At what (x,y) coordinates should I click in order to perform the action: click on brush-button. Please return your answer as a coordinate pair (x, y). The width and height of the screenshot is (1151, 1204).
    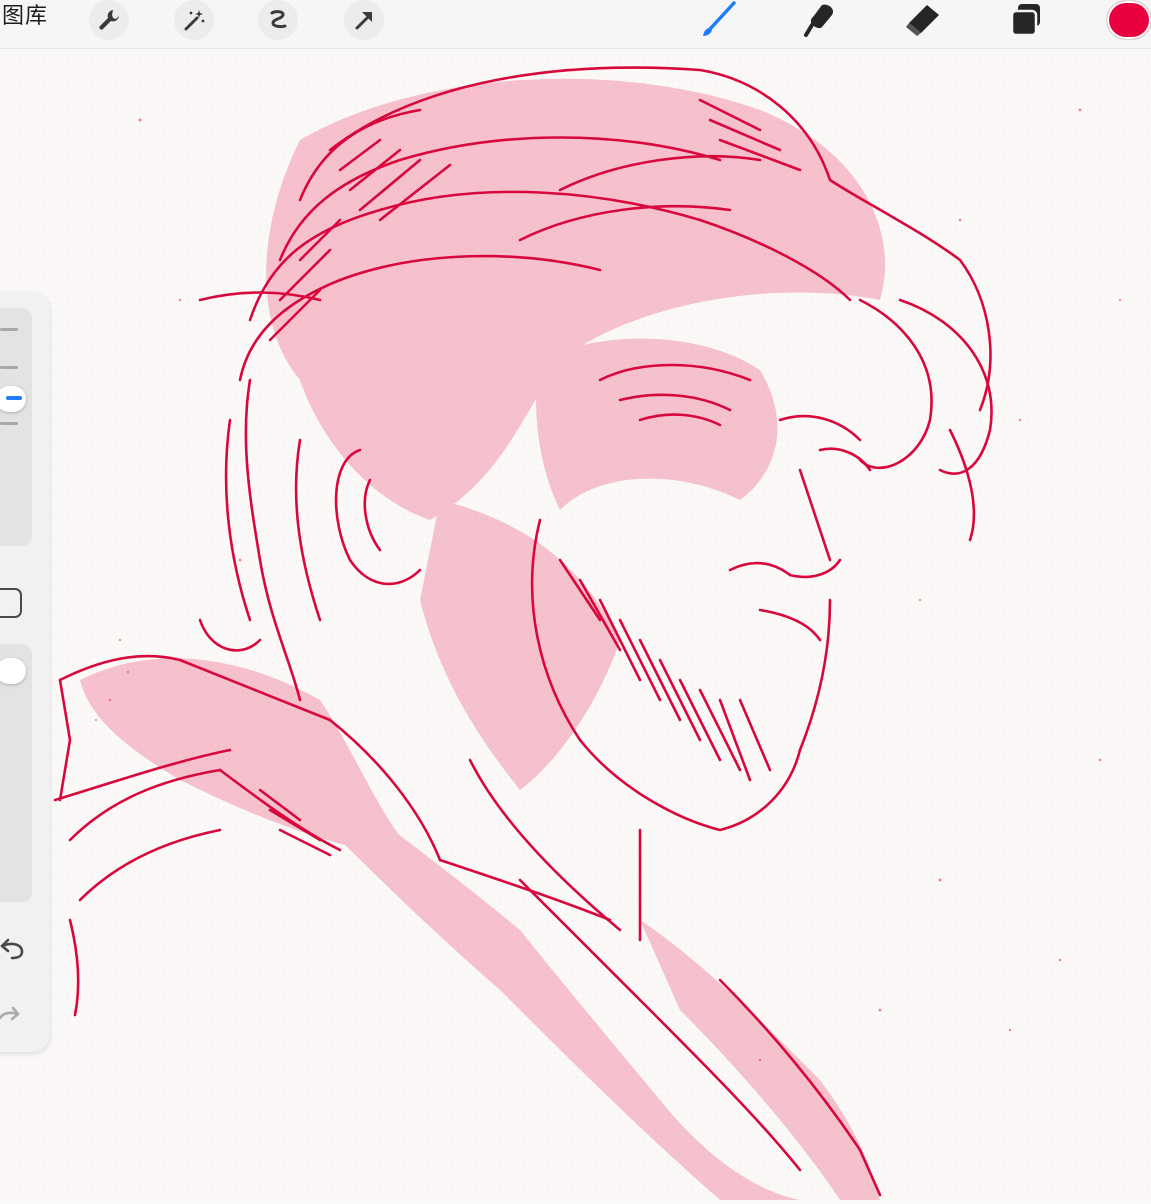
    Looking at the image, I should click on (718, 20).